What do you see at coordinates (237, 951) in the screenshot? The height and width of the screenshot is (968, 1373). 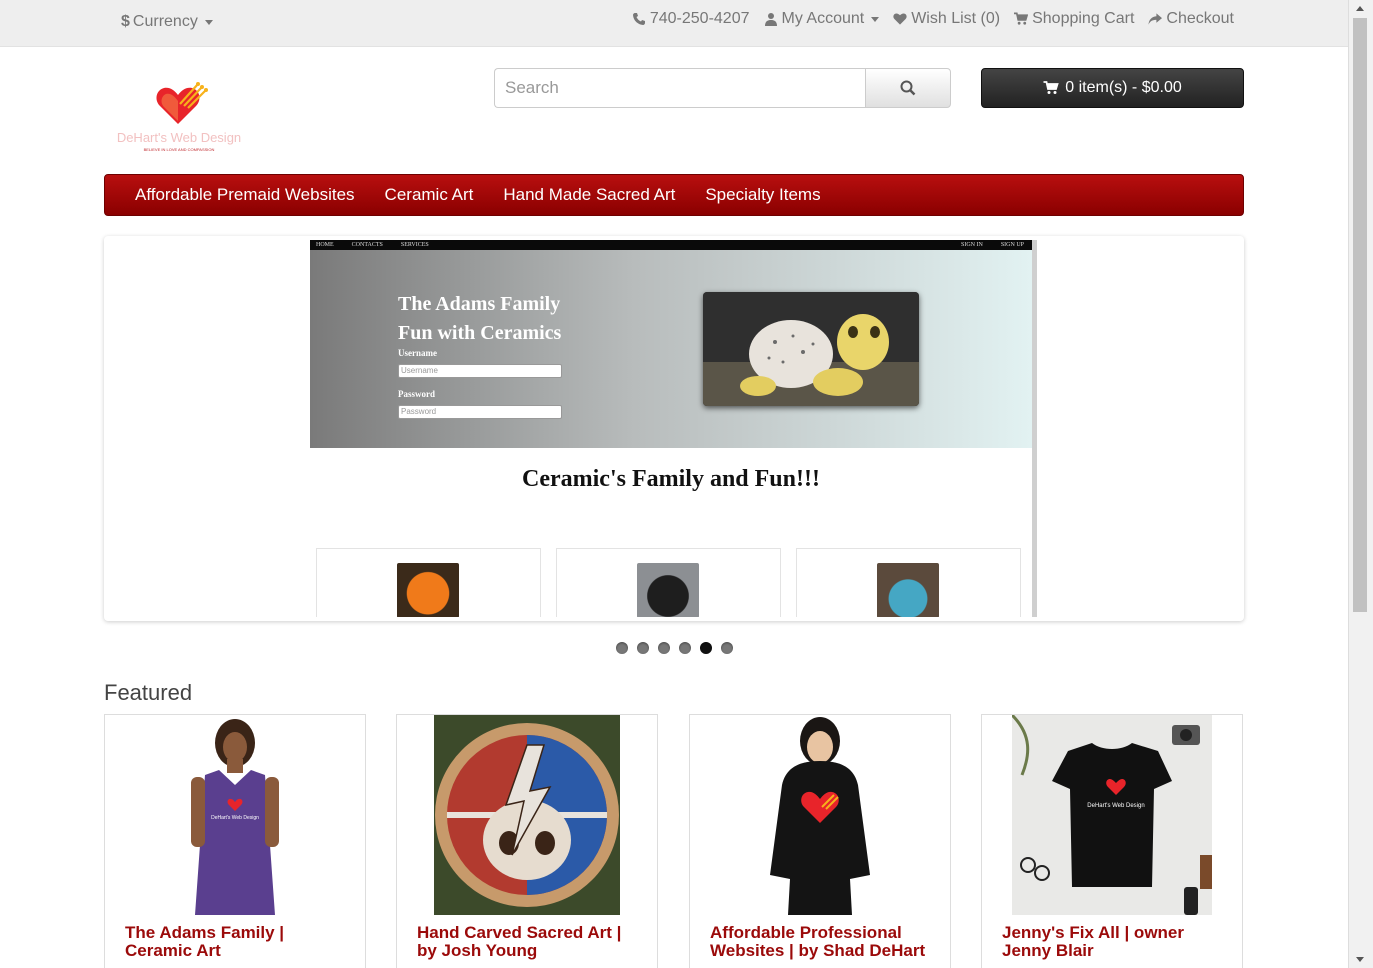 I see `product-title-line2: Ceramic Art` at bounding box center [237, 951].